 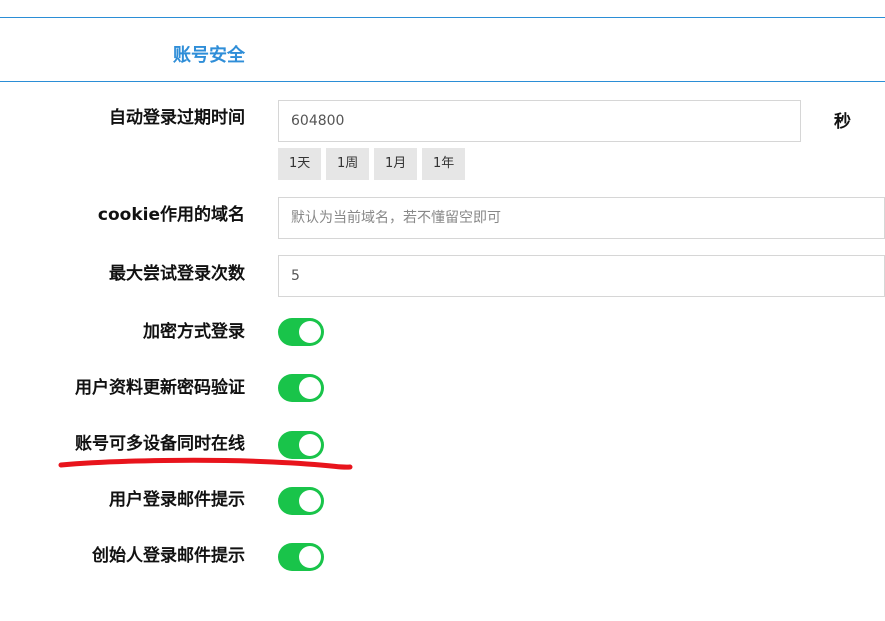 I want to click on quick-1-year-button: 1年, so click(x=444, y=164).